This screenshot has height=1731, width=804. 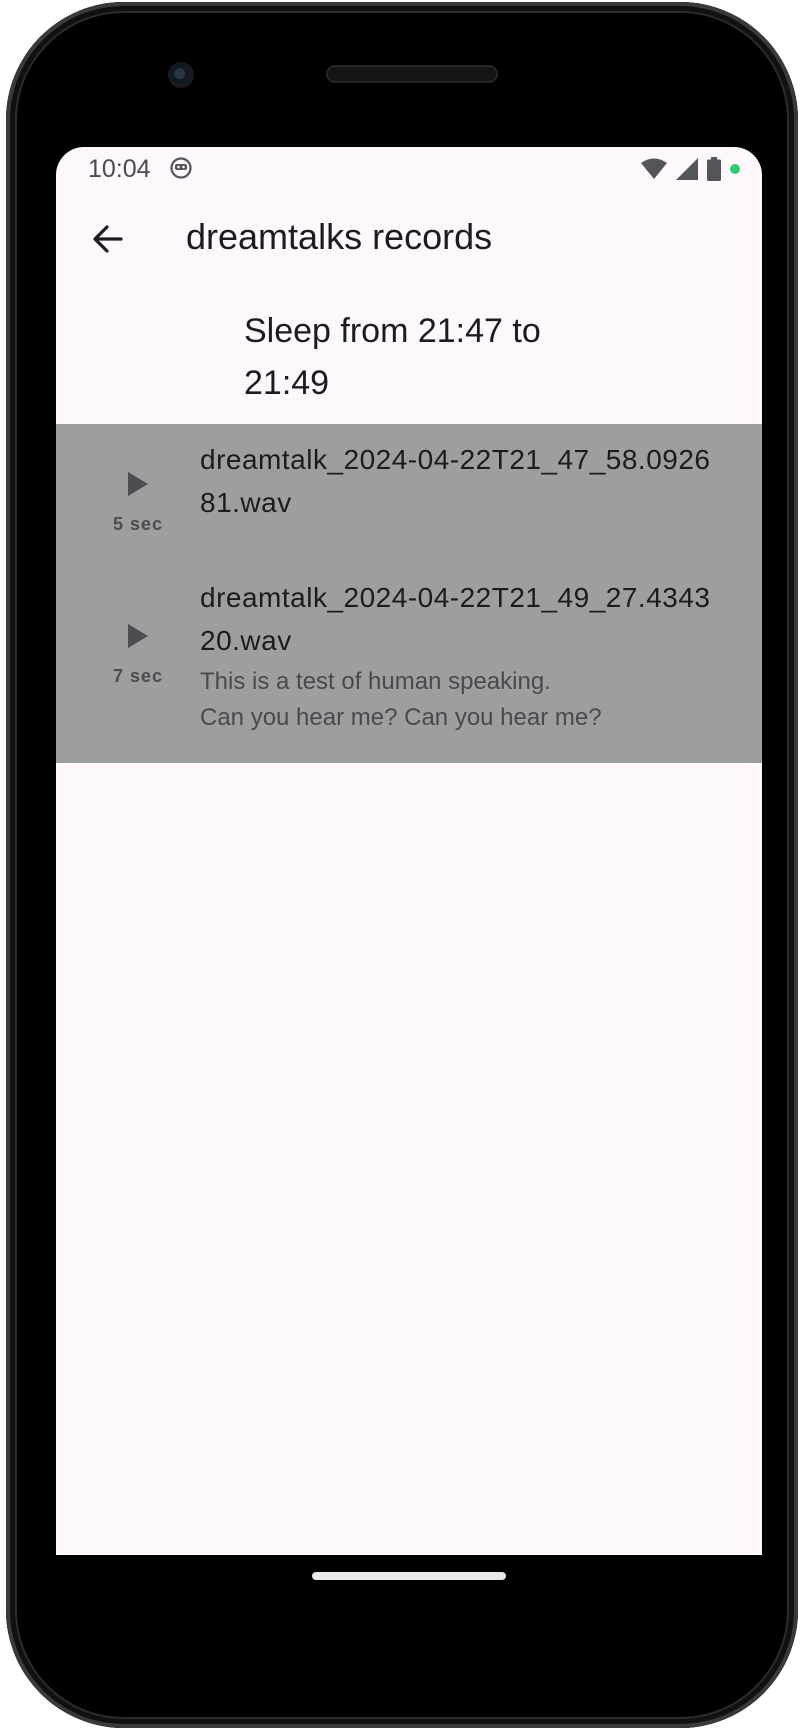 I want to click on front-camera, so click(x=181, y=75).